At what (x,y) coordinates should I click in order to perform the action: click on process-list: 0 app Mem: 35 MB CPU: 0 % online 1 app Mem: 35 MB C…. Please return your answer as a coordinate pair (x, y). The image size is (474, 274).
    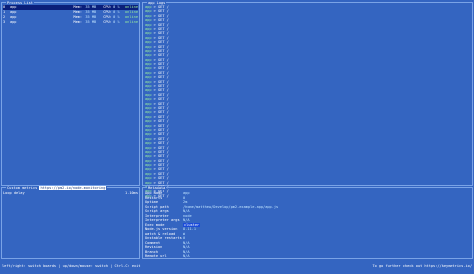
    Looking at the image, I should click on (70, 15).